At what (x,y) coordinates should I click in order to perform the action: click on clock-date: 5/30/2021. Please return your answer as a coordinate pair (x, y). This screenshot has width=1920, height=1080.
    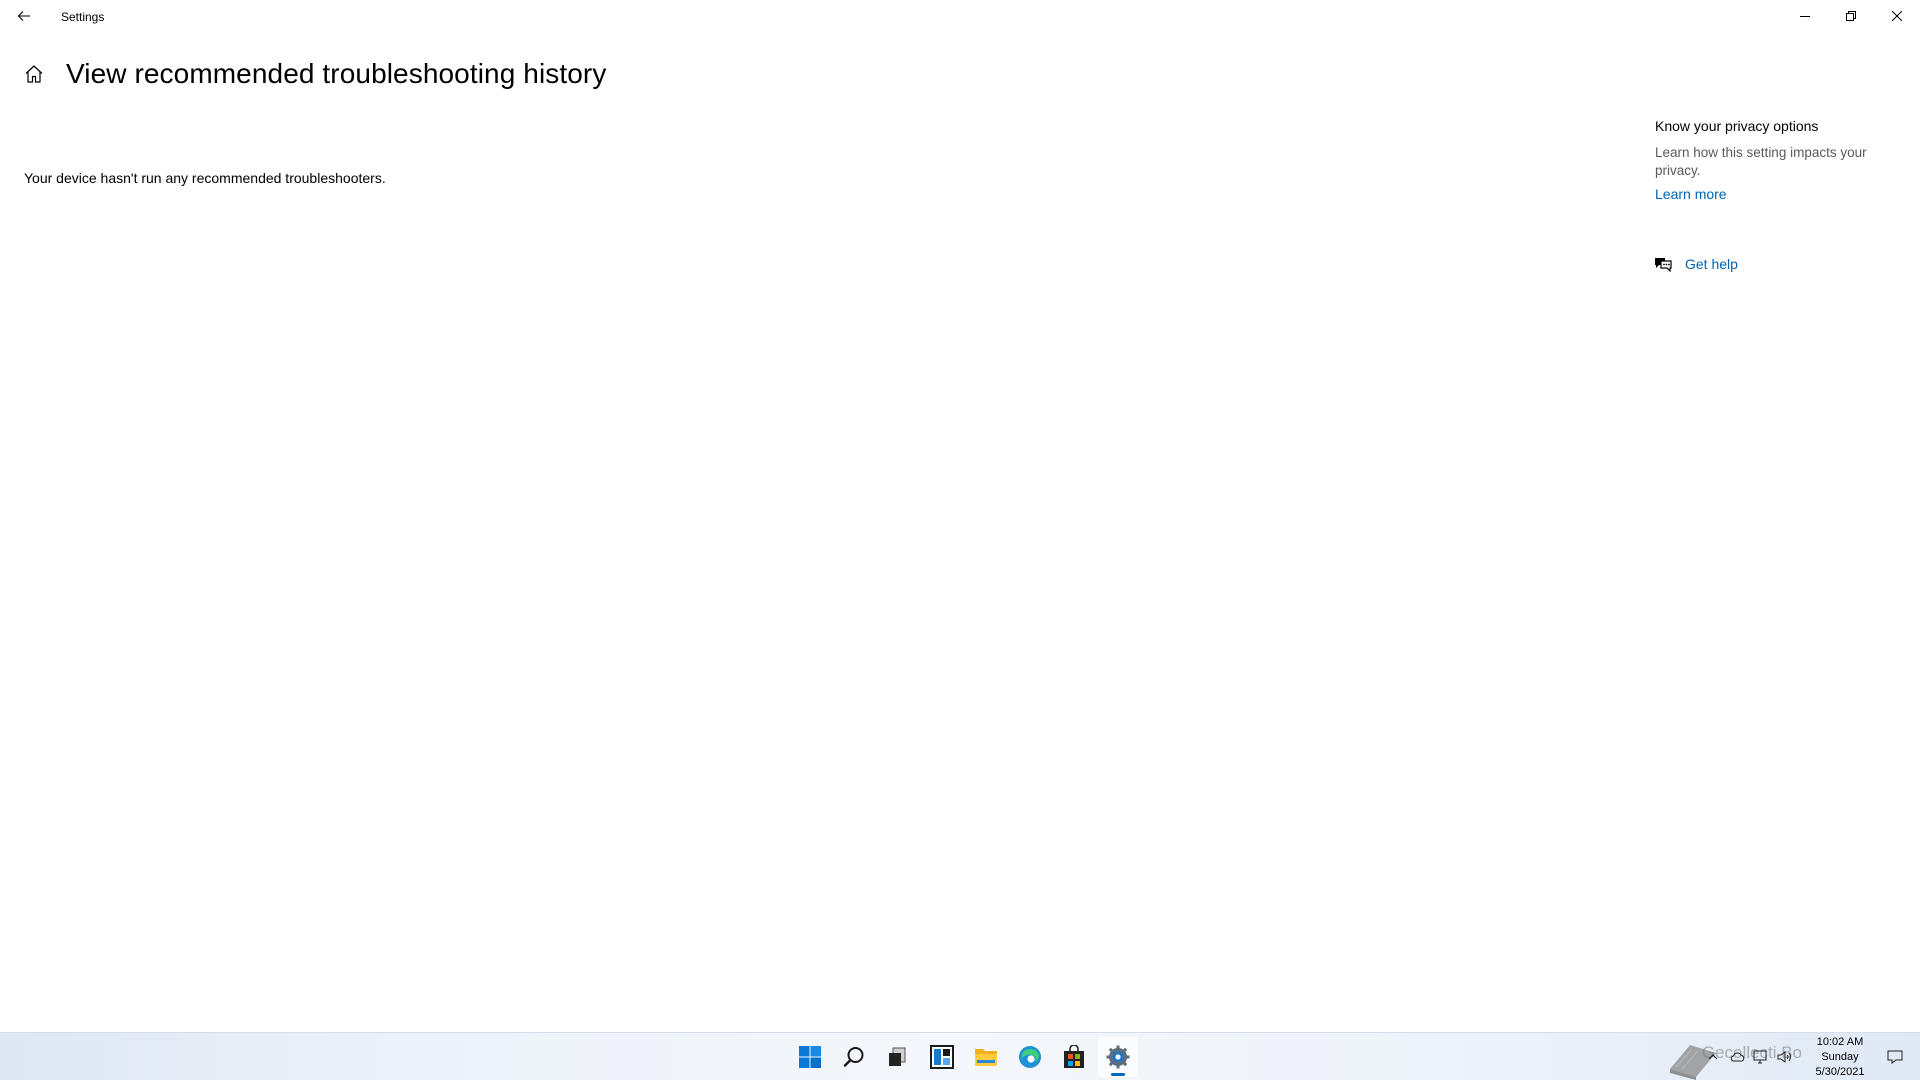
    Looking at the image, I should click on (1840, 1071).